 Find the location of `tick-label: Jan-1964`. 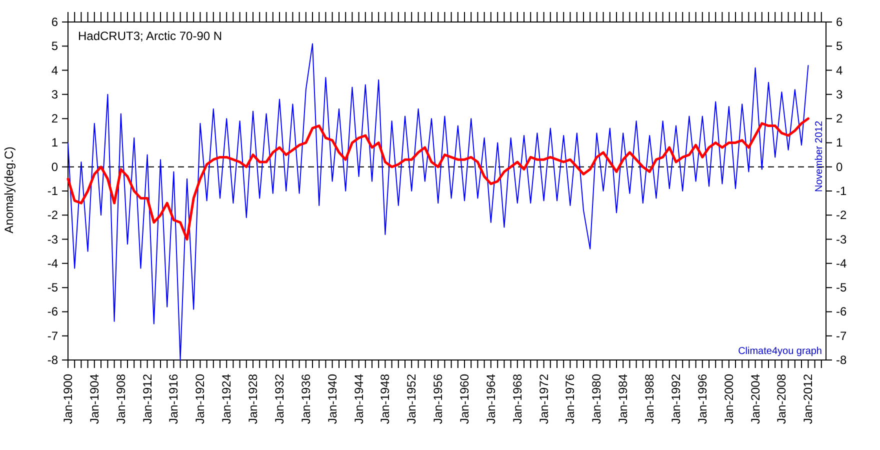

tick-label: Jan-1964 is located at coordinates (491, 399).